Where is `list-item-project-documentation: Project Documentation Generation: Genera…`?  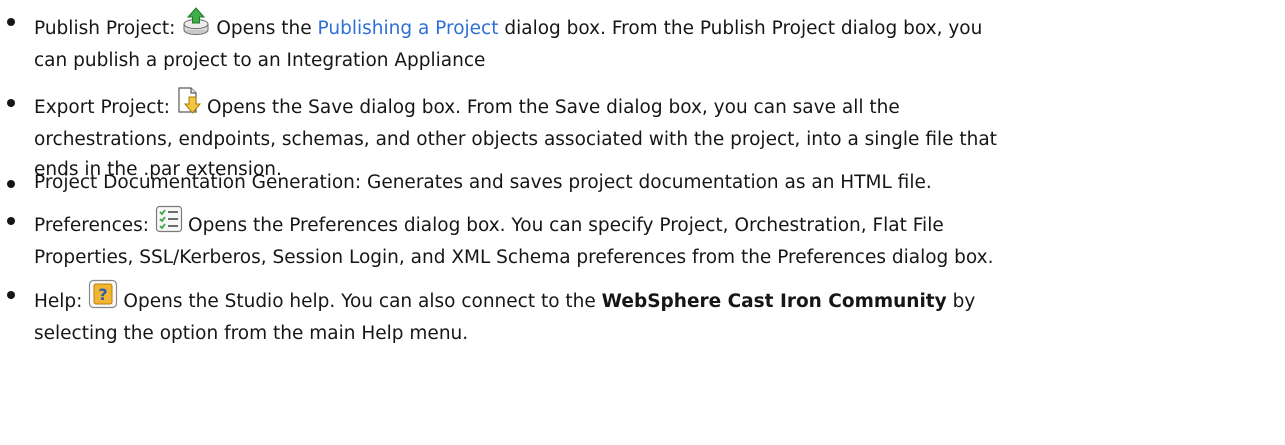
list-item-project-documentation: Project Documentation Generation: Genera… is located at coordinates (643, 183).